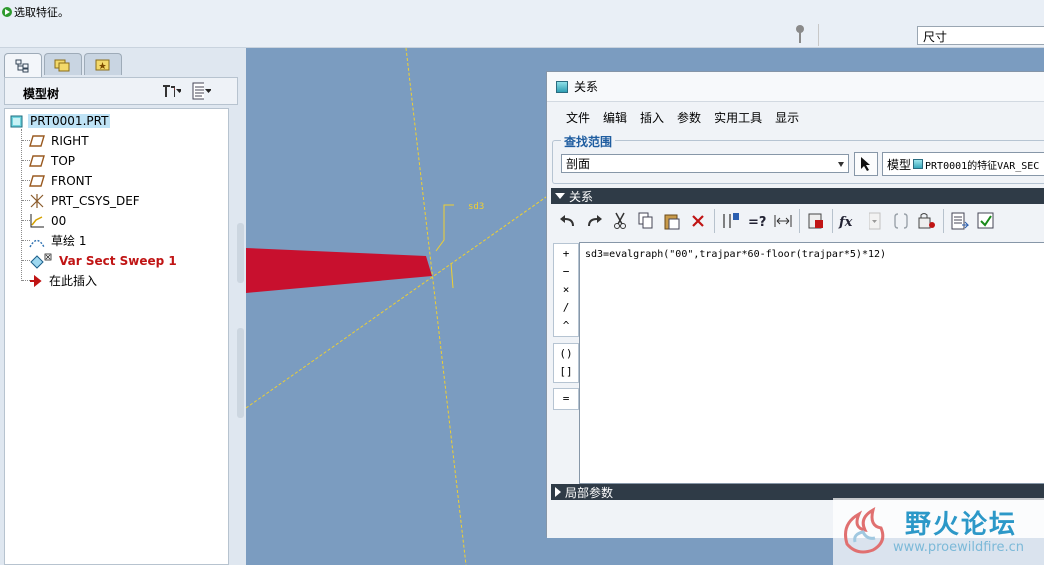  Describe the element at coordinates (63, 64) in the screenshot. I see `tab-folder-browser` at that location.